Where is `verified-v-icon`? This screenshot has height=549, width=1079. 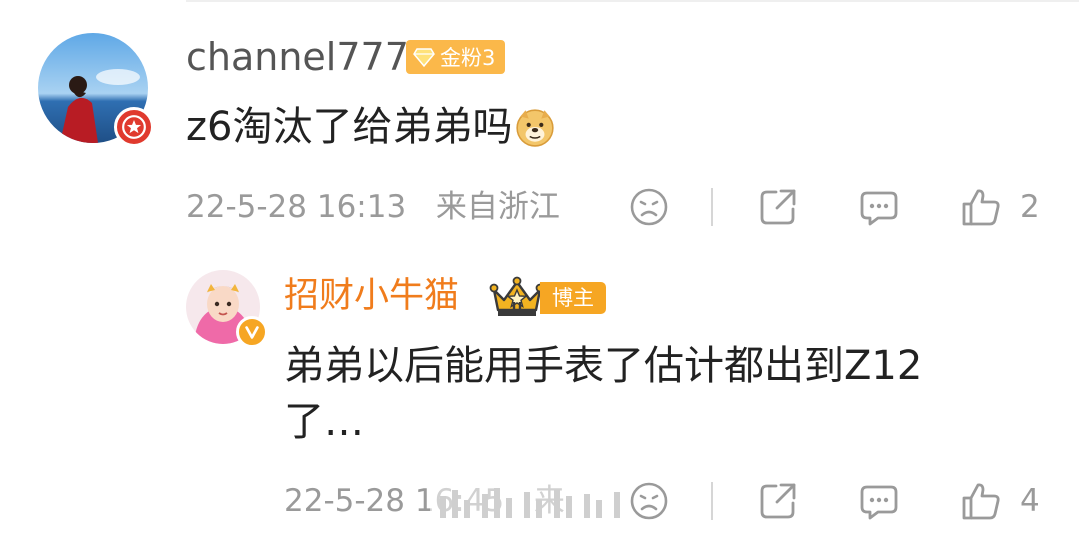
verified-v-icon is located at coordinates (252, 332).